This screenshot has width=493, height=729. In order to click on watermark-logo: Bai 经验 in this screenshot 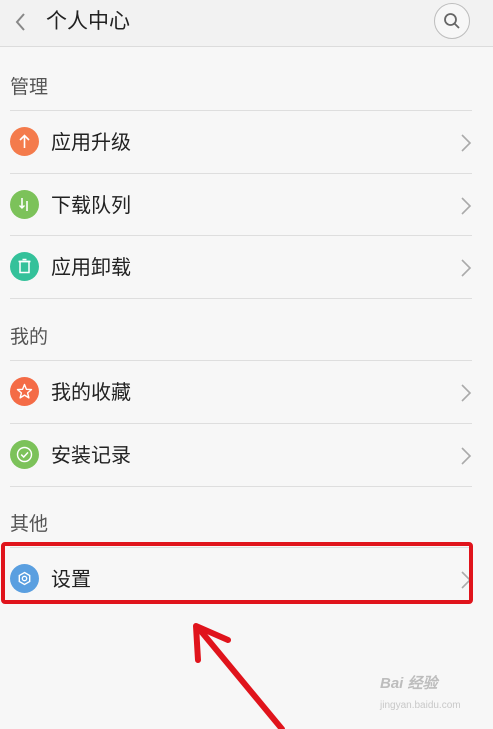, I will do `click(409, 683)`.